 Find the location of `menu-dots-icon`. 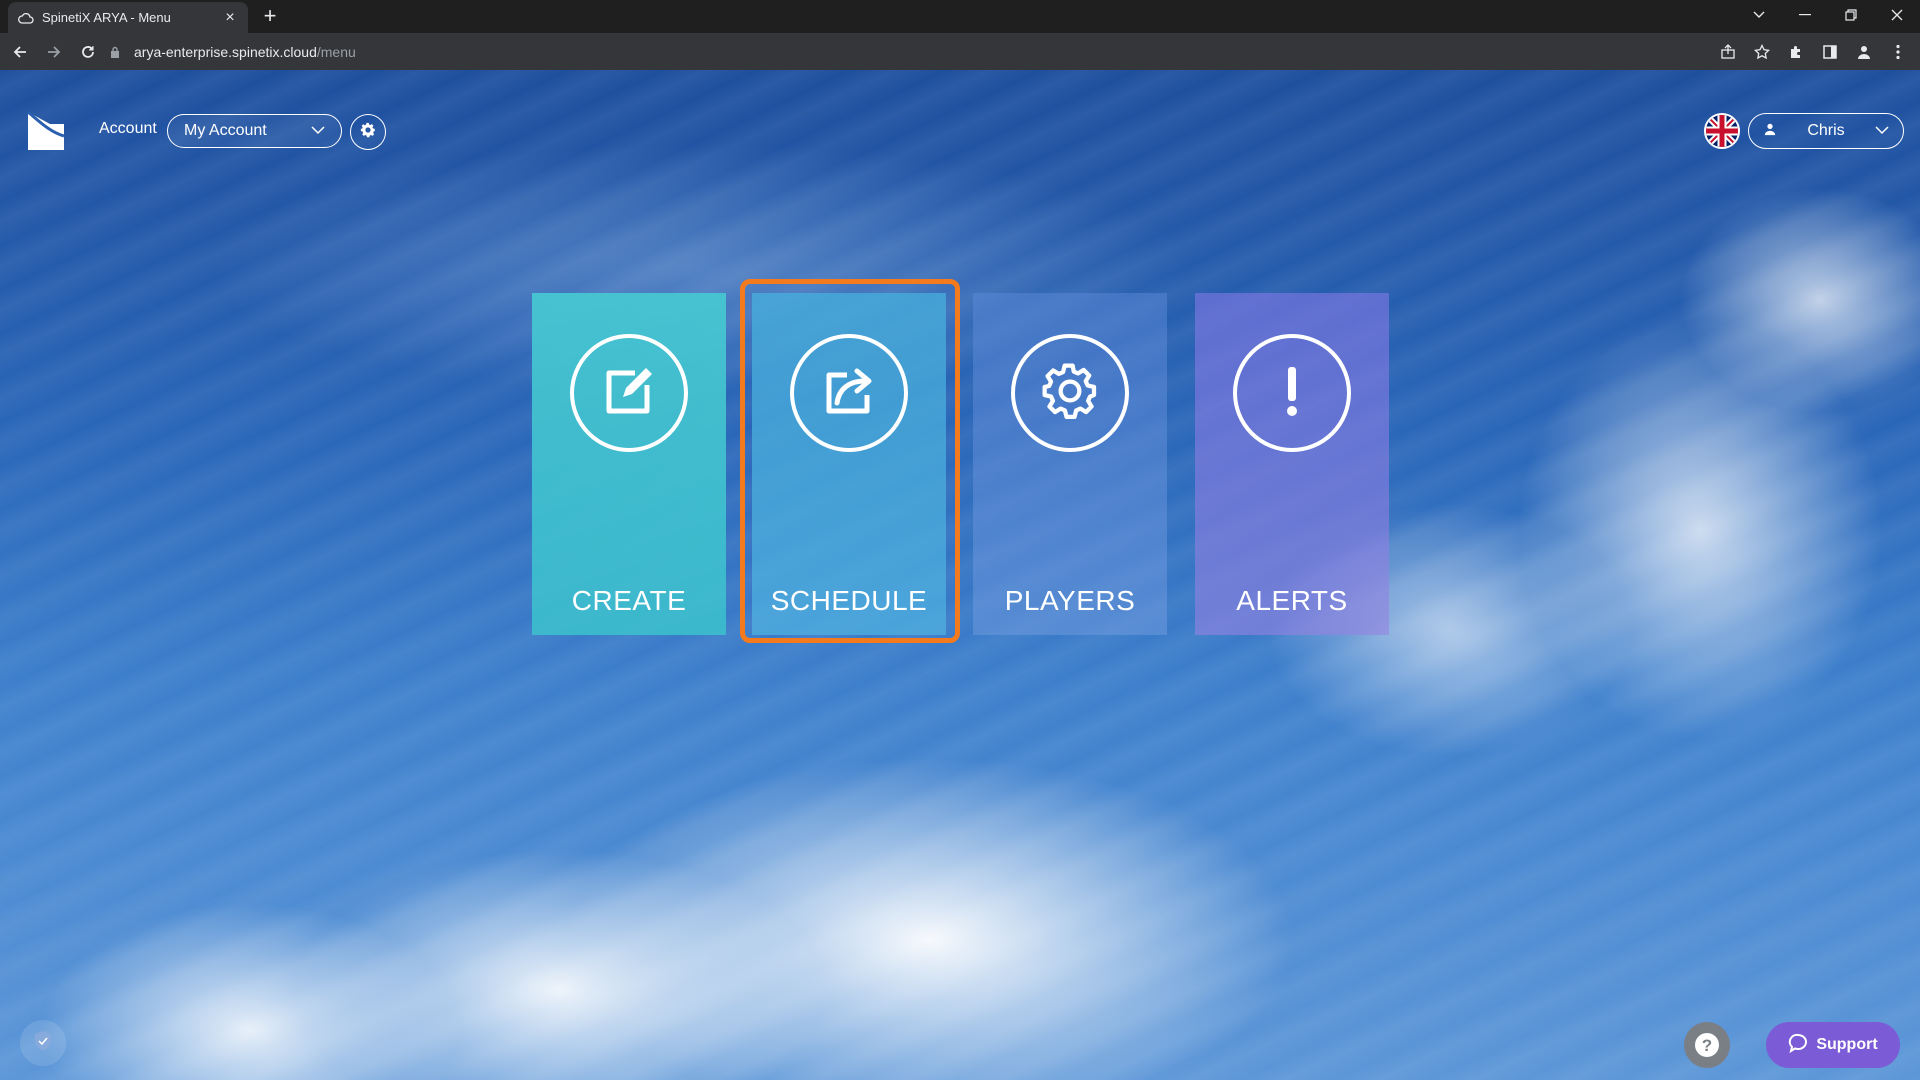

menu-dots-icon is located at coordinates (1898, 52).